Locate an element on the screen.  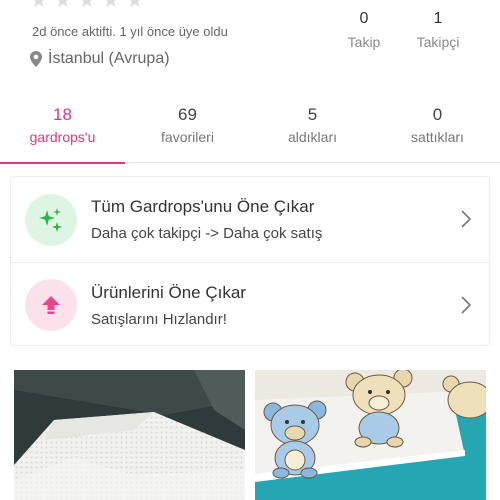
tab-count: 0 is located at coordinates (437, 114).